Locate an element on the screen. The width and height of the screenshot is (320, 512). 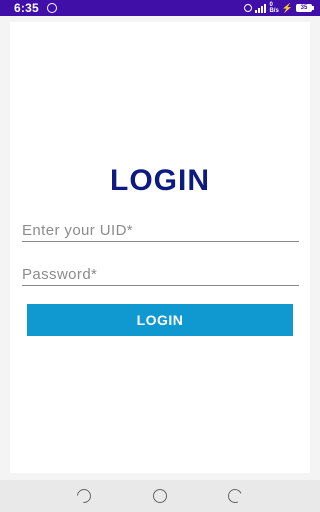
status-time: 6:35 is located at coordinates (26, 8).